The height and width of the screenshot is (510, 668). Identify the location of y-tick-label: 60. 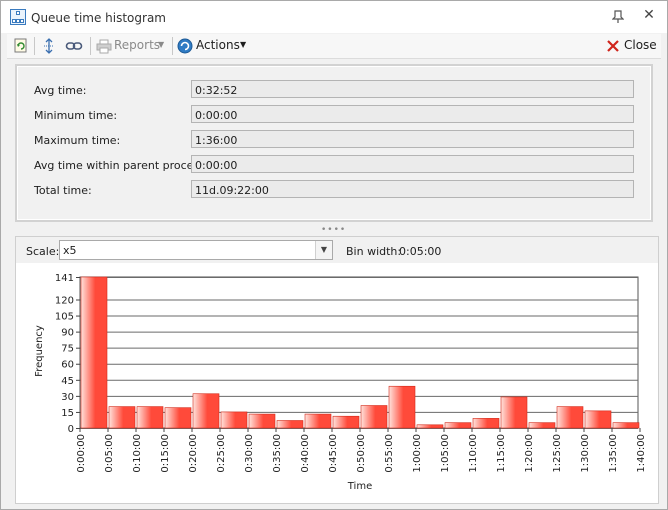
(67, 365).